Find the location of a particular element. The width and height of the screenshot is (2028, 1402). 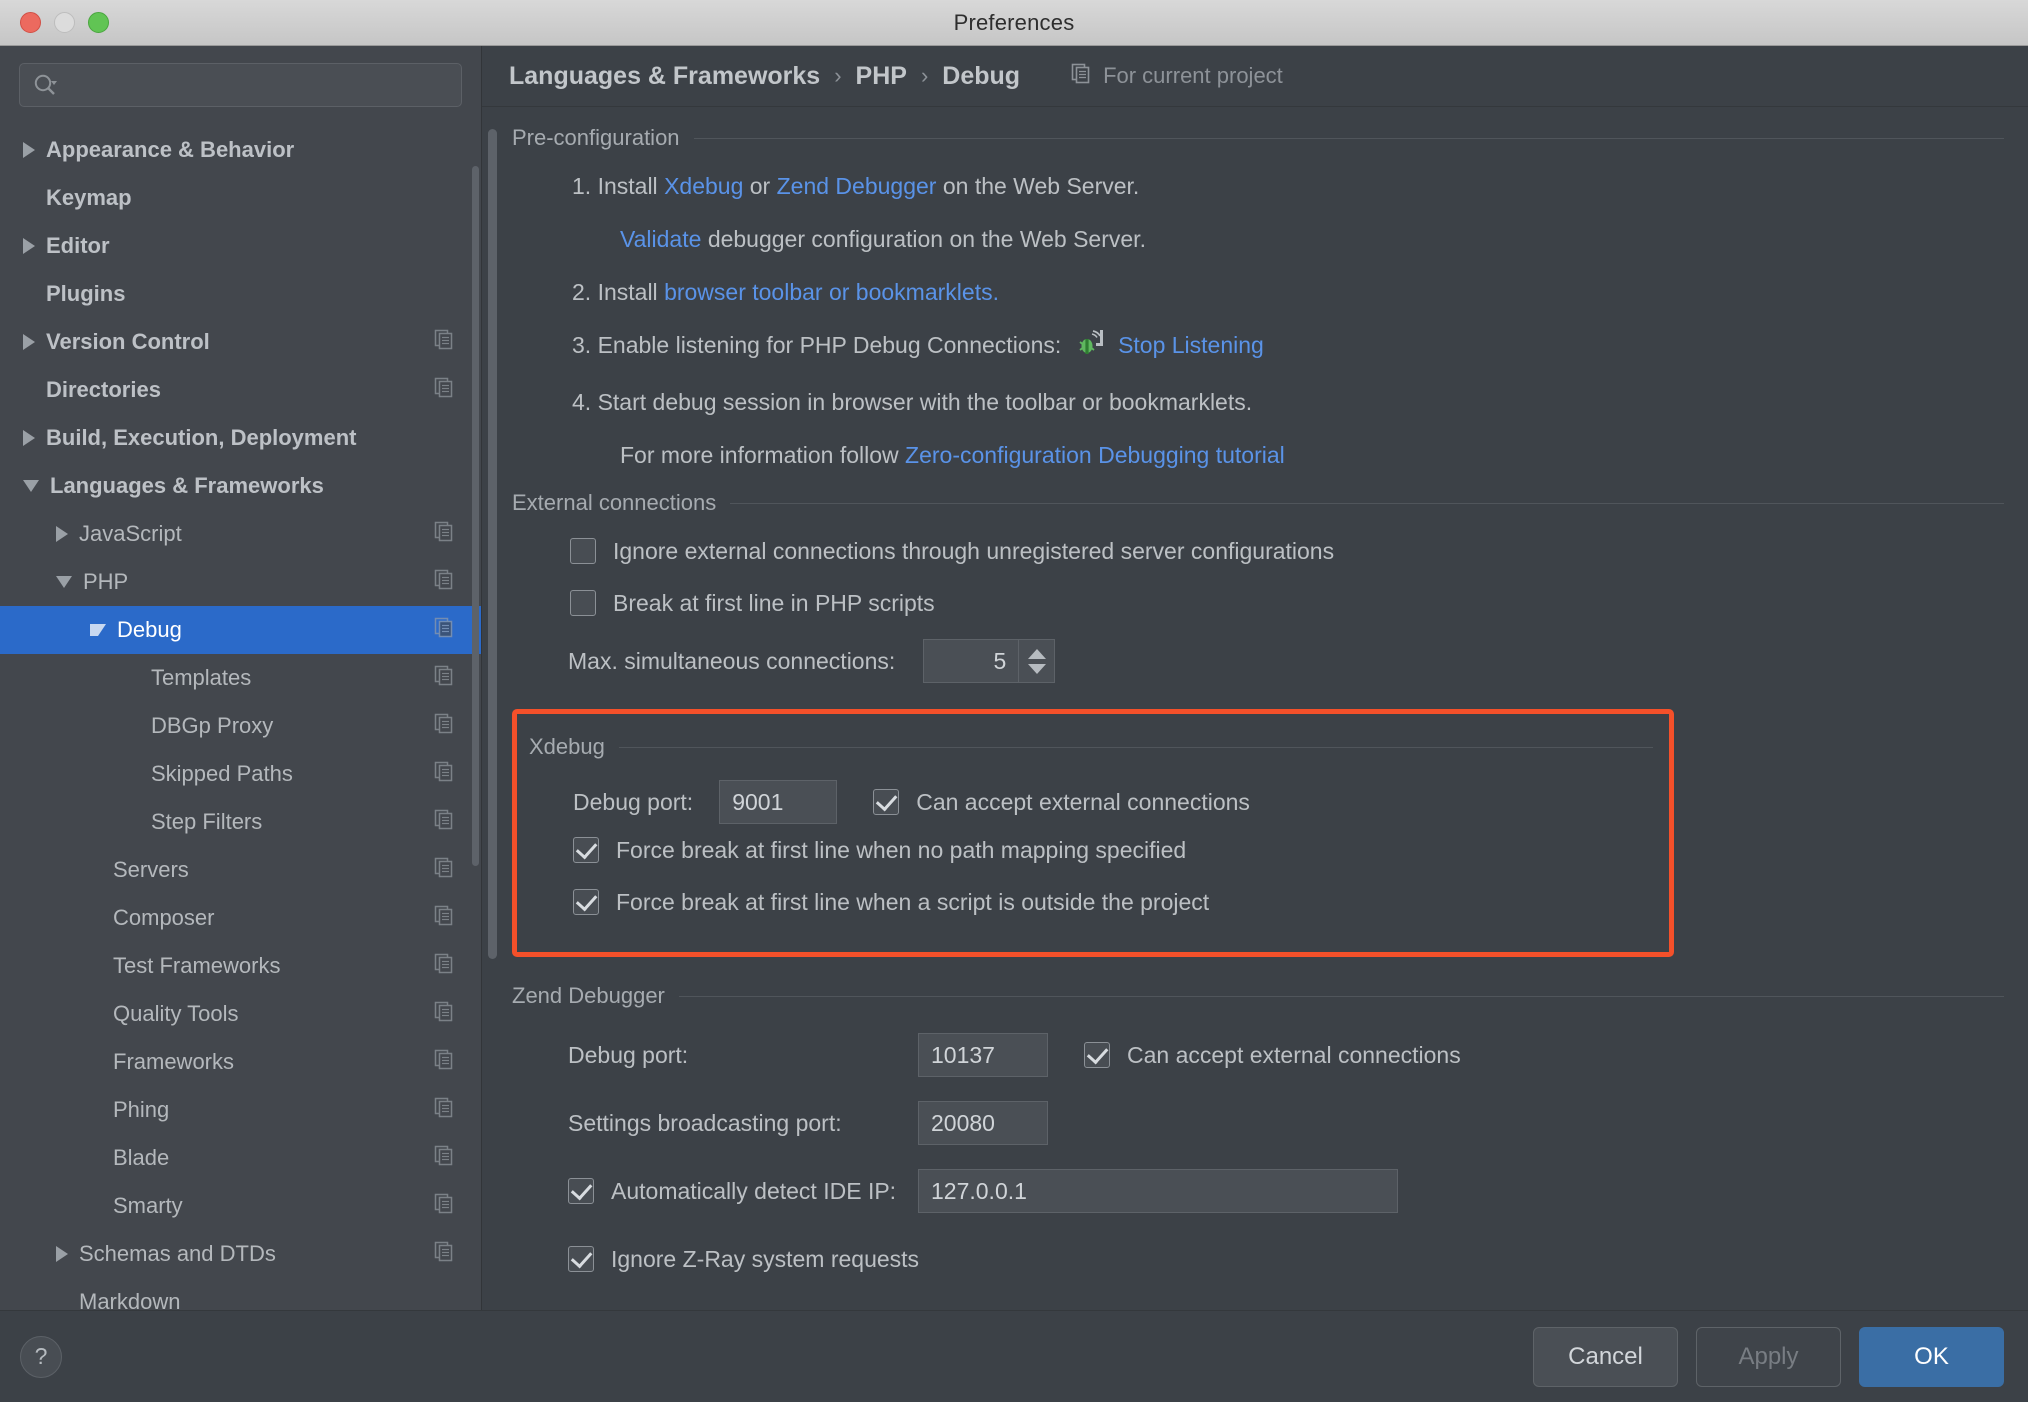

browser-toolbar-link: browser toolbar or bookmarklets. is located at coordinates (831, 292).